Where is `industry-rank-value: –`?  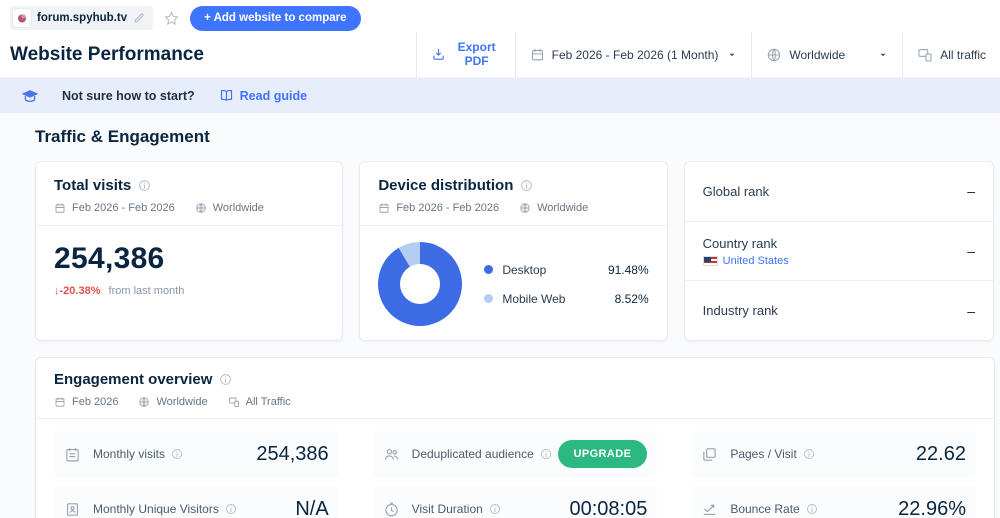 industry-rank-value: – is located at coordinates (971, 310).